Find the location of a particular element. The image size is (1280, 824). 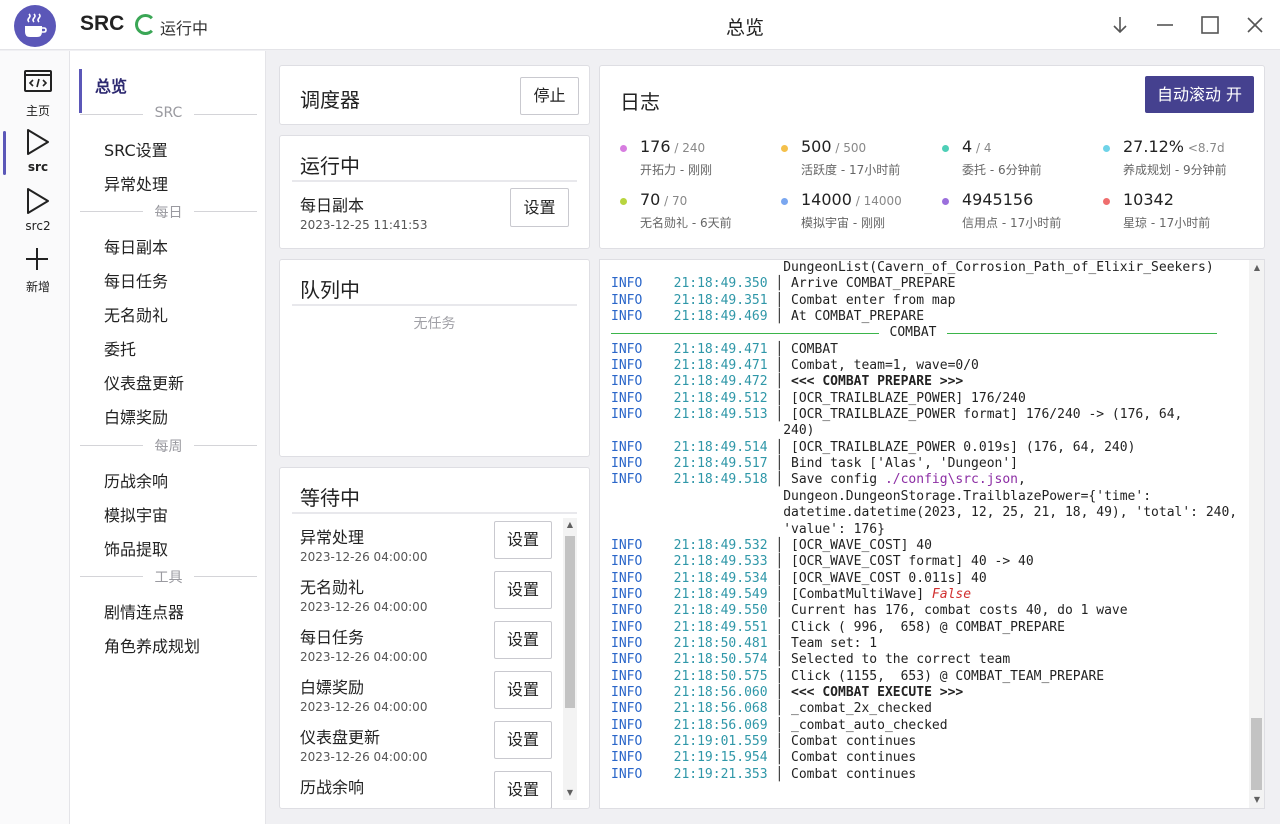

stat-number: 10342 is located at coordinates (1148, 199).